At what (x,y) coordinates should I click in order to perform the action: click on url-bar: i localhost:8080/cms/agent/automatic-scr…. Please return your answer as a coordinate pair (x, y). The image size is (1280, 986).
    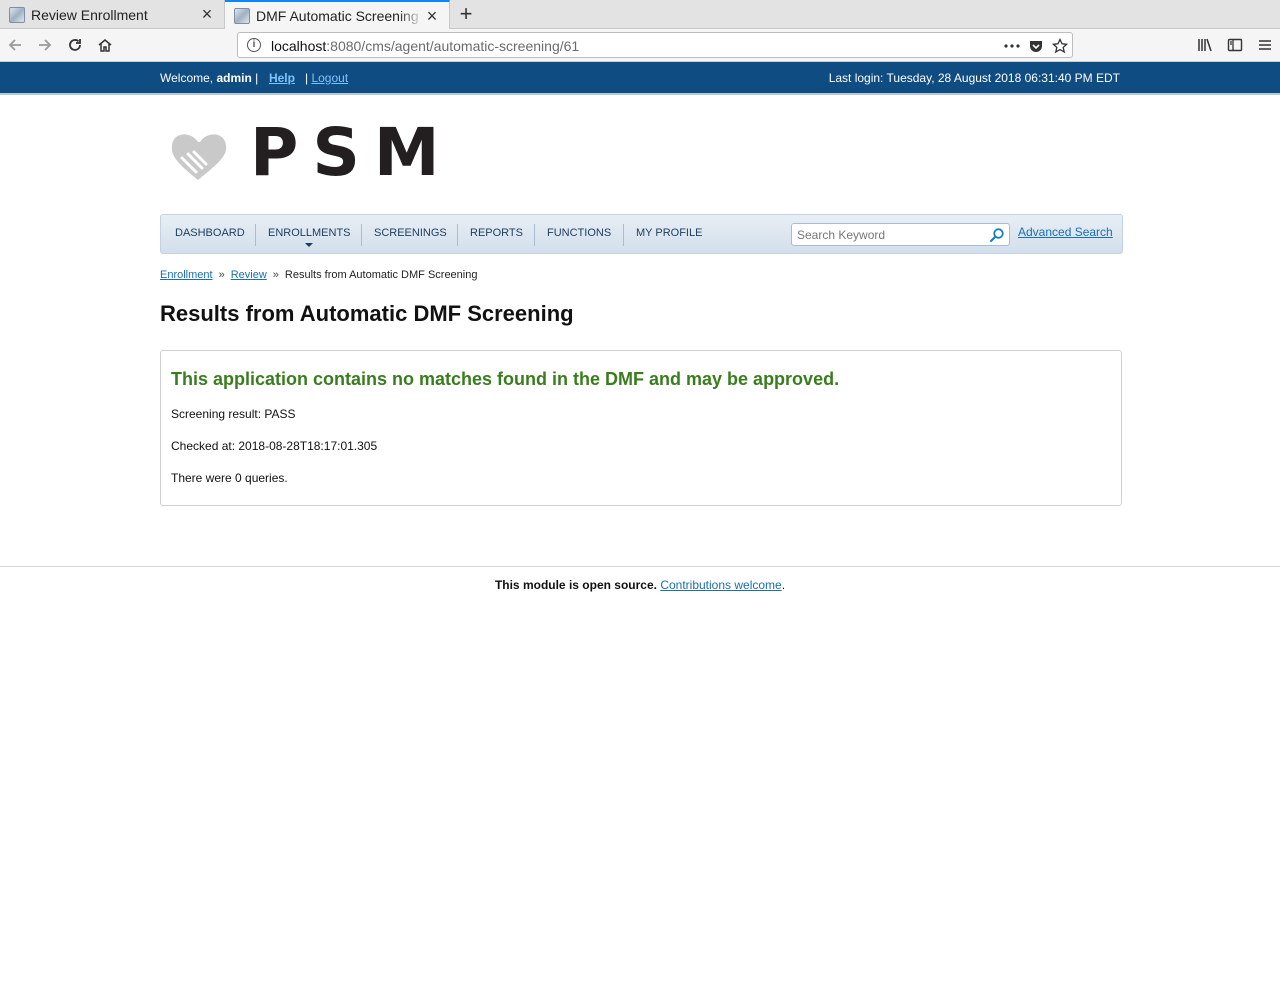
    Looking at the image, I should click on (655, 45).